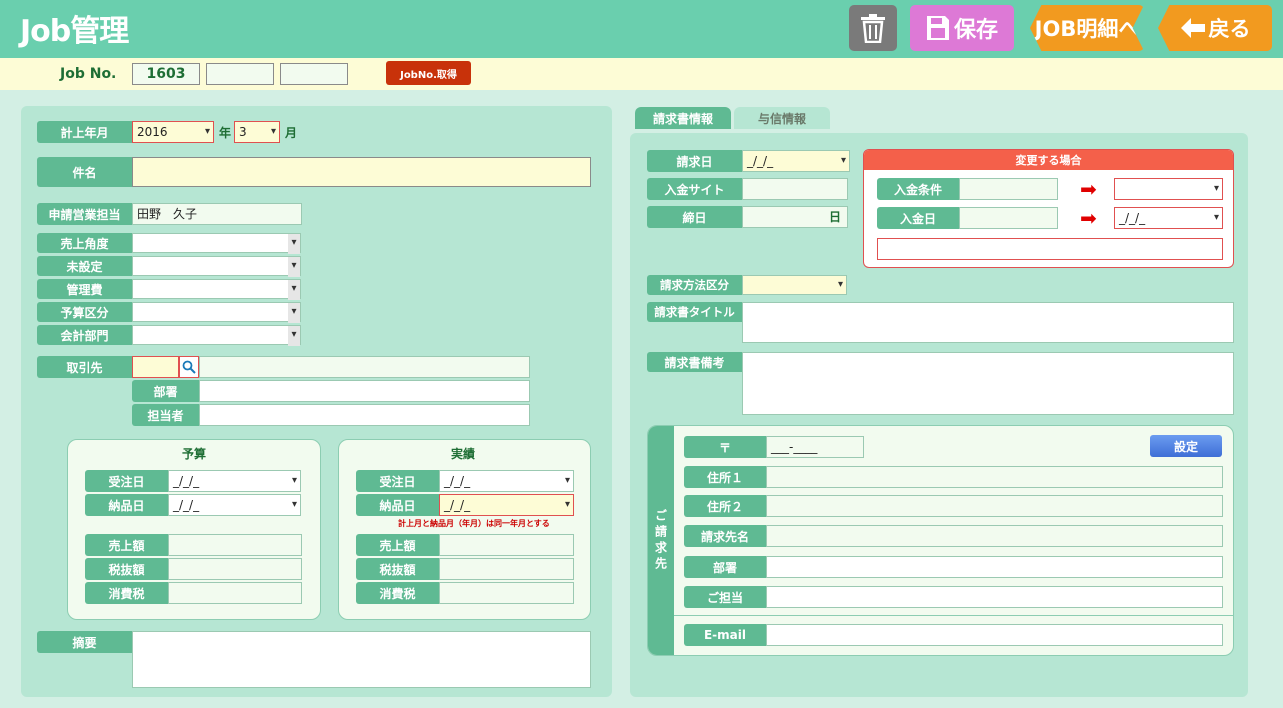  What do you see at coordinates (216, 243) in the screenshot?
I see `sales-angle-select` at bounding box center [216, 243].